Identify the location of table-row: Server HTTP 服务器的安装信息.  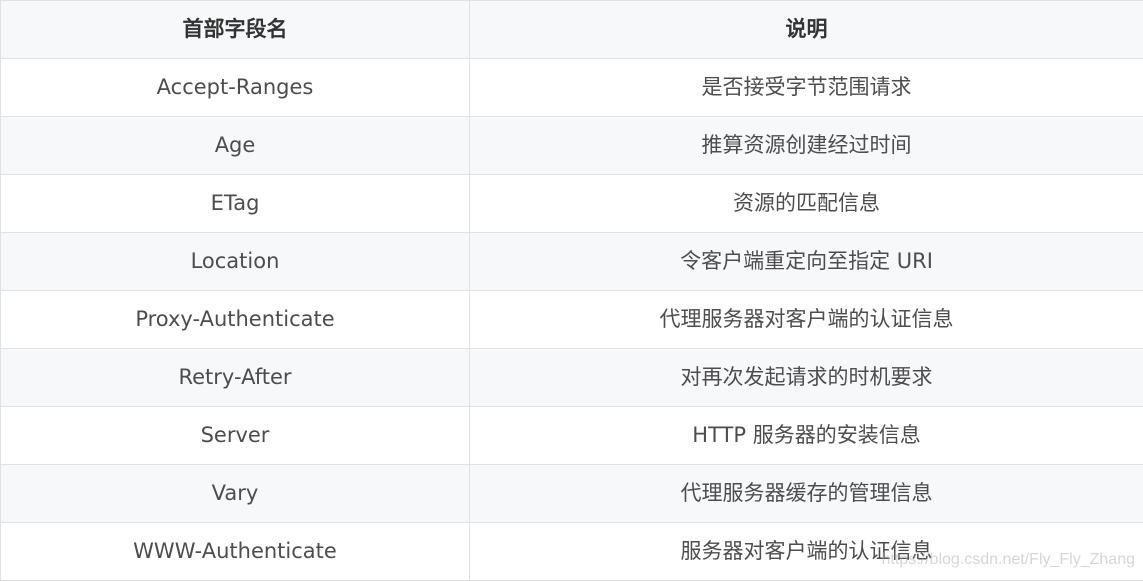
(572, 436).